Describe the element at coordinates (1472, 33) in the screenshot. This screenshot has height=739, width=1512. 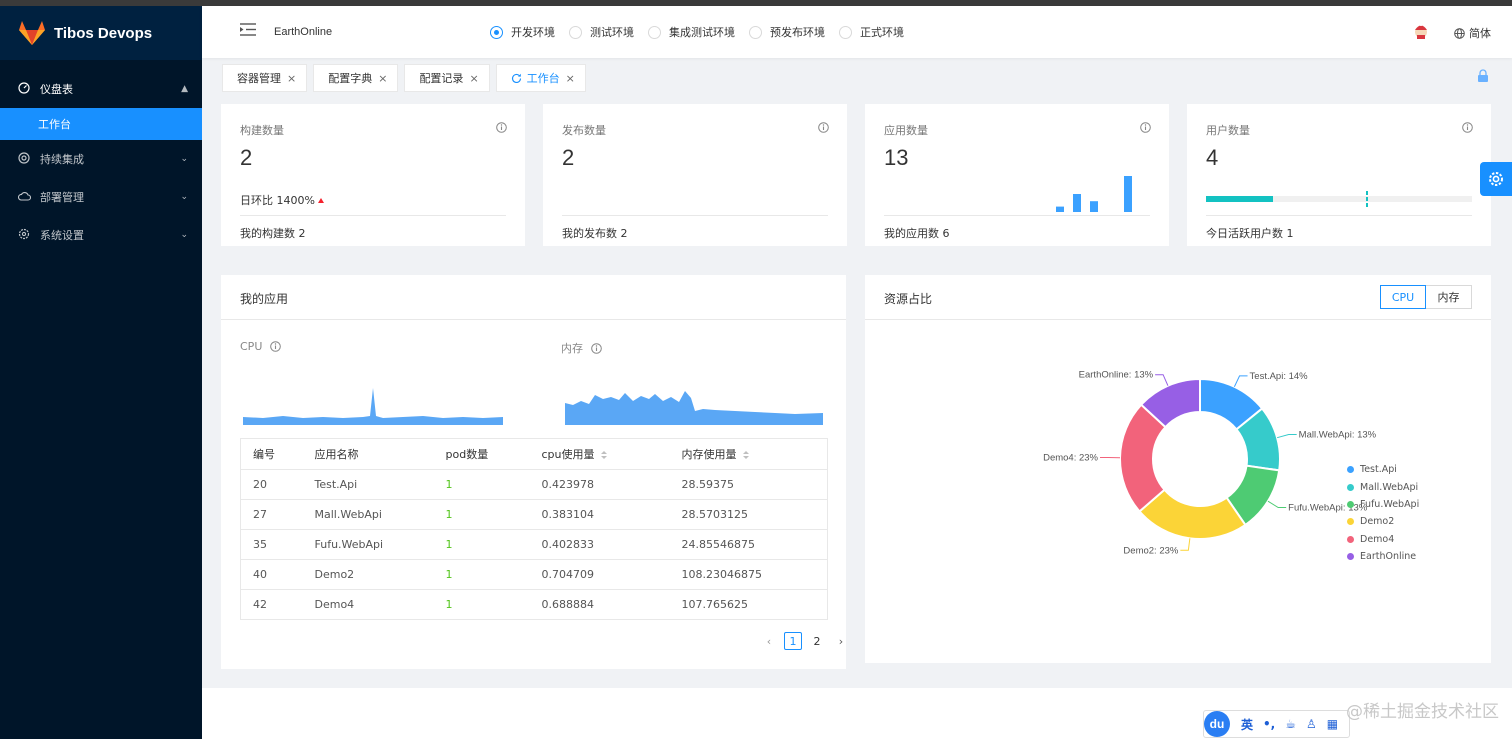
I see `language-switch: 简体` at that location.